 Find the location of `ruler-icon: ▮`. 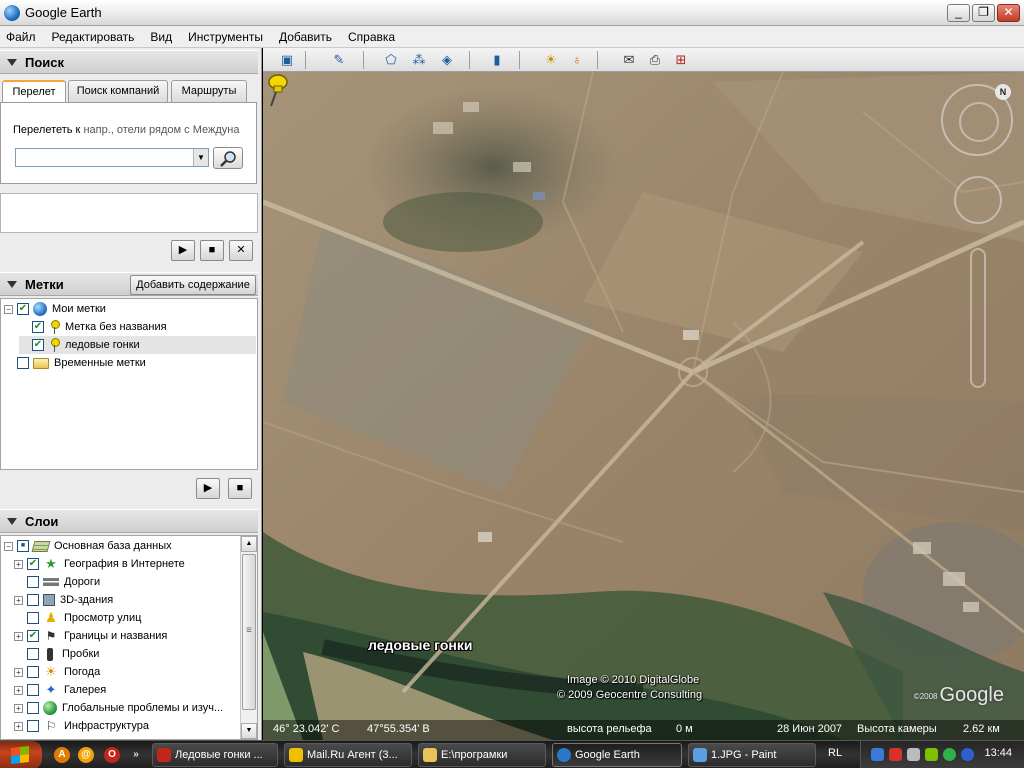

ruler-icon: ▮ is located at coordinates (497, 60).